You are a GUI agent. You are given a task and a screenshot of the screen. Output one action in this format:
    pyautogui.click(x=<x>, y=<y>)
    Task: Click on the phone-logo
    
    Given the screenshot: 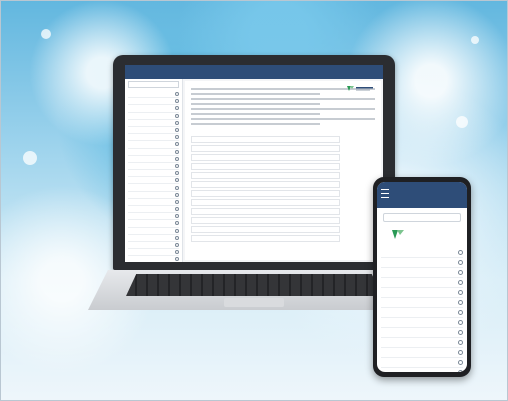 What is the action you would take?
    pyautogui.click(x=426, y=235)
    